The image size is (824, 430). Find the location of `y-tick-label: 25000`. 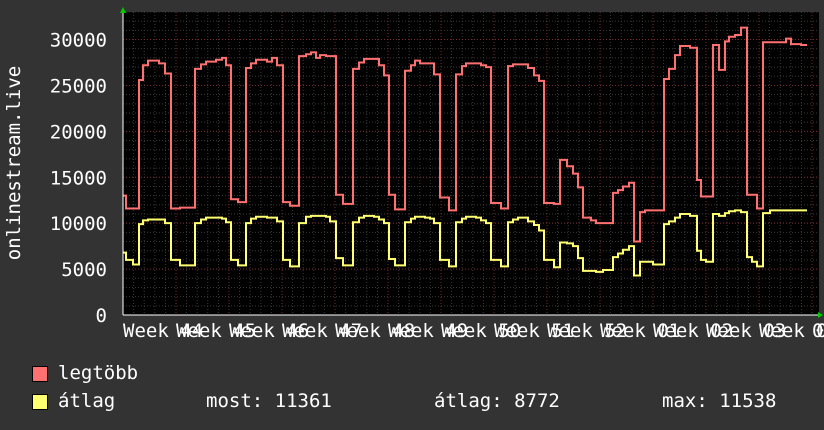

y-tick-label: 25000 is located at coordinates (78, 86).